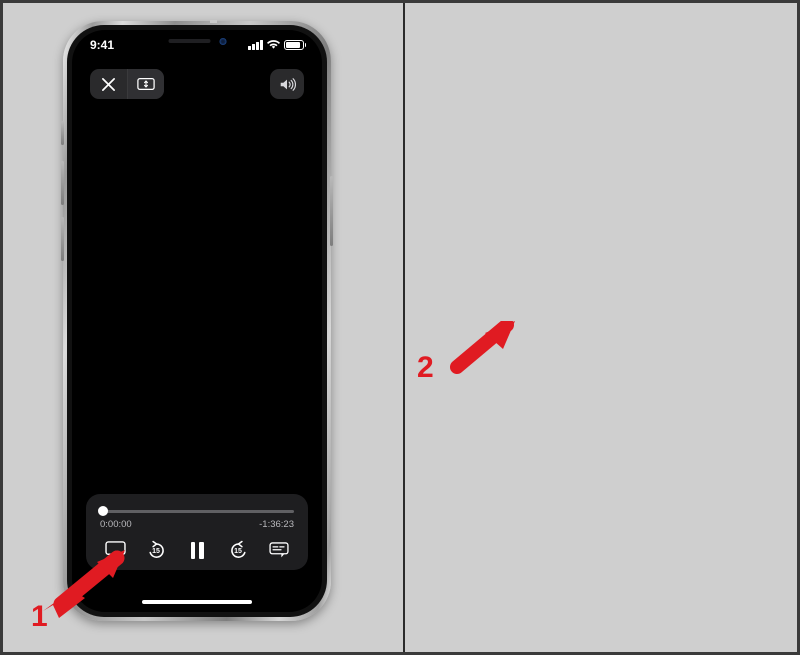 The image size is (800, 655). I want to click on close-button, so click(108, 84).